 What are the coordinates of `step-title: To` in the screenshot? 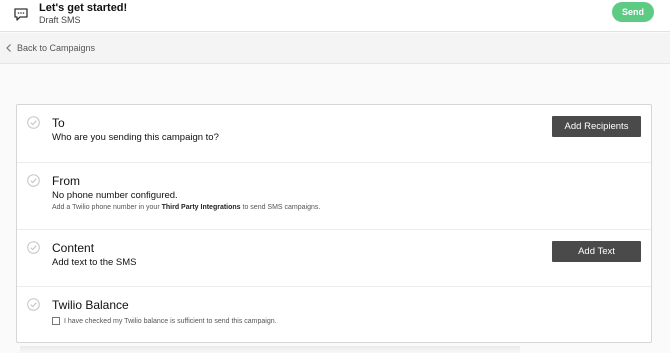 It's located at (58, 123).